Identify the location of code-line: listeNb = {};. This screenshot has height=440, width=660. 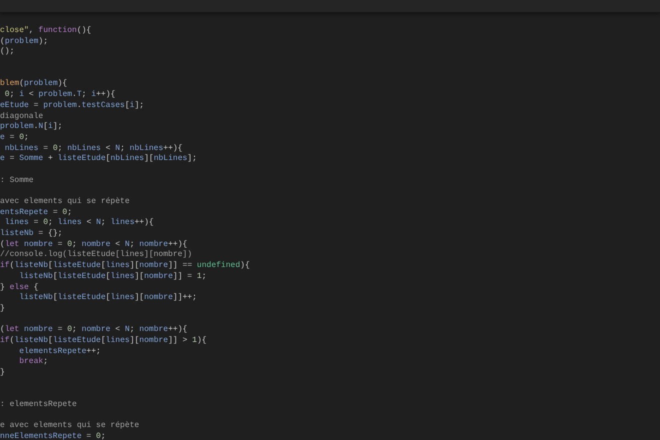
(31, 234).